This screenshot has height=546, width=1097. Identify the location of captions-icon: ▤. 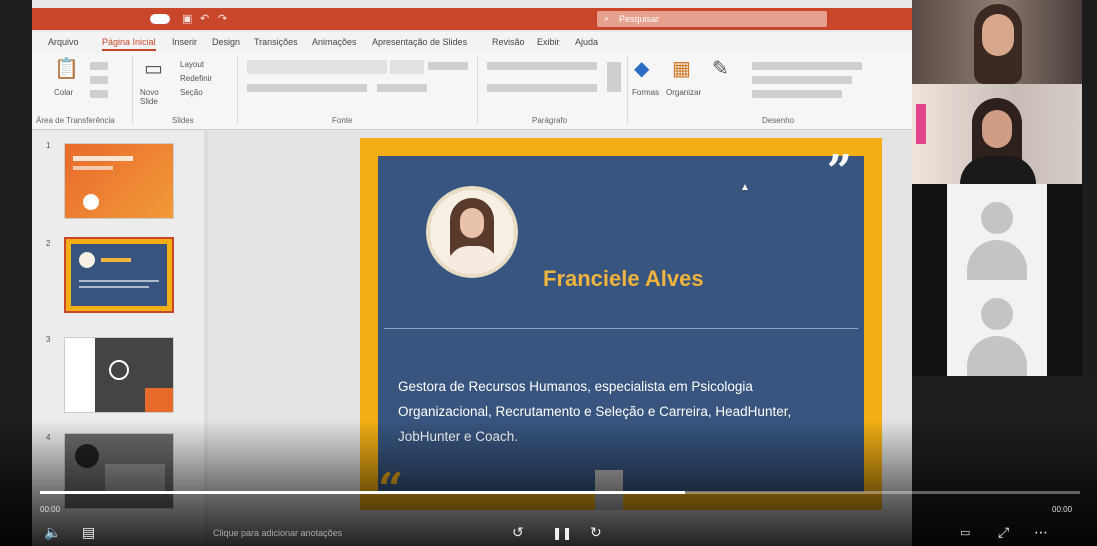
(88, 532).